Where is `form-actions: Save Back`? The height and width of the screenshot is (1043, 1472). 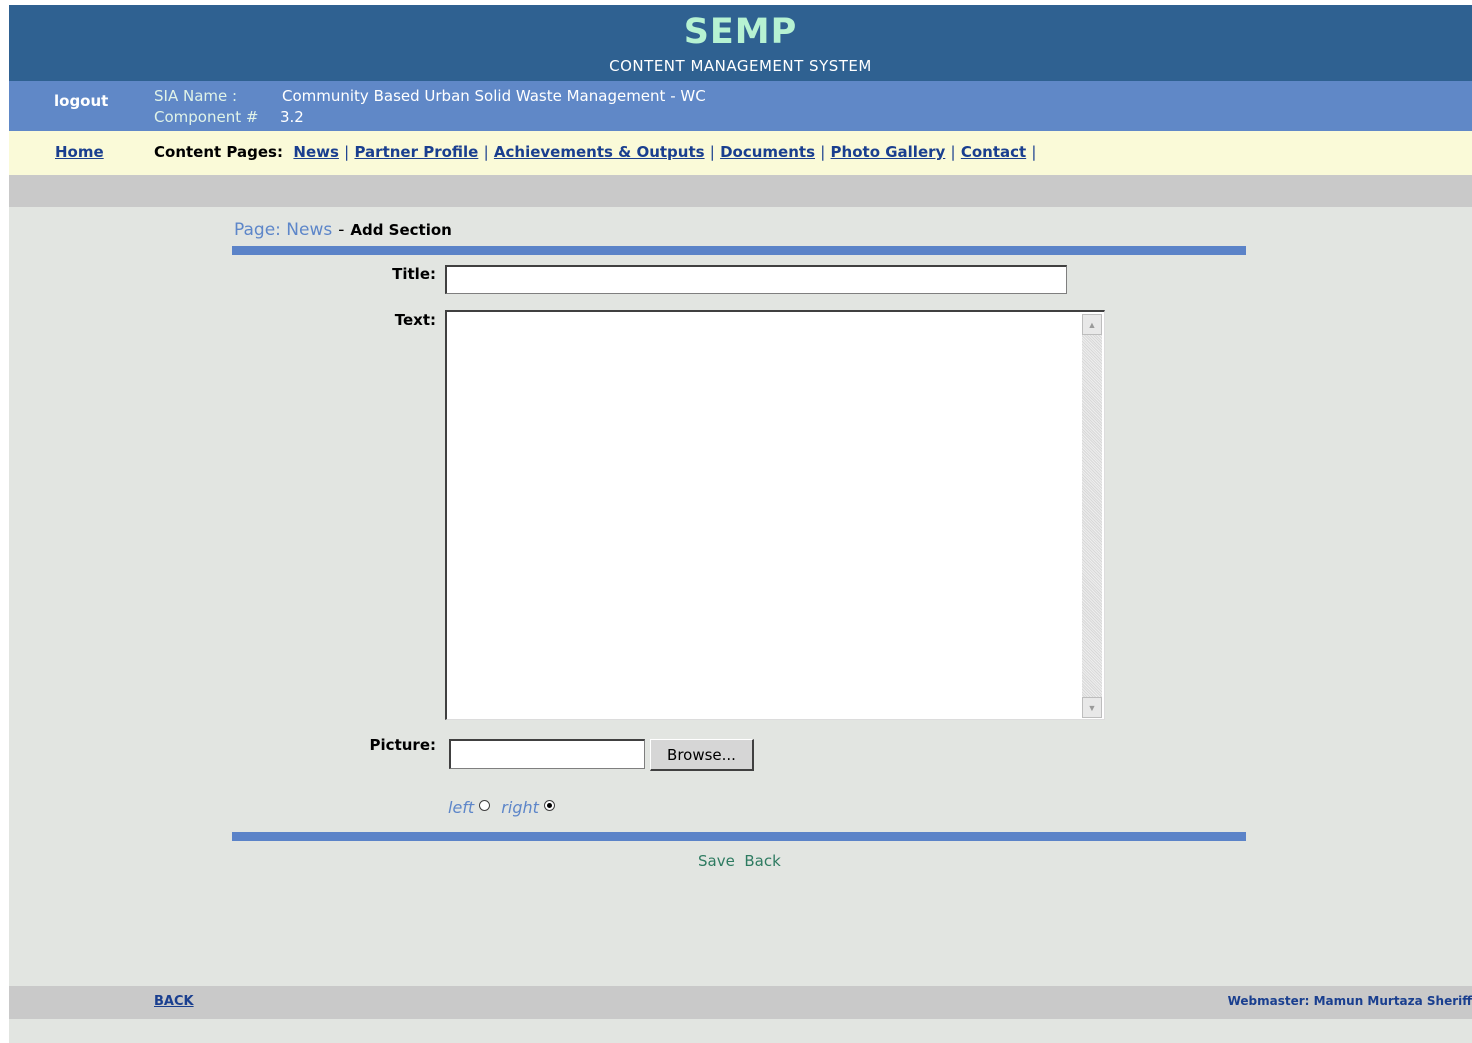
form-actions: Save Back is located at coordinates (739, 861).